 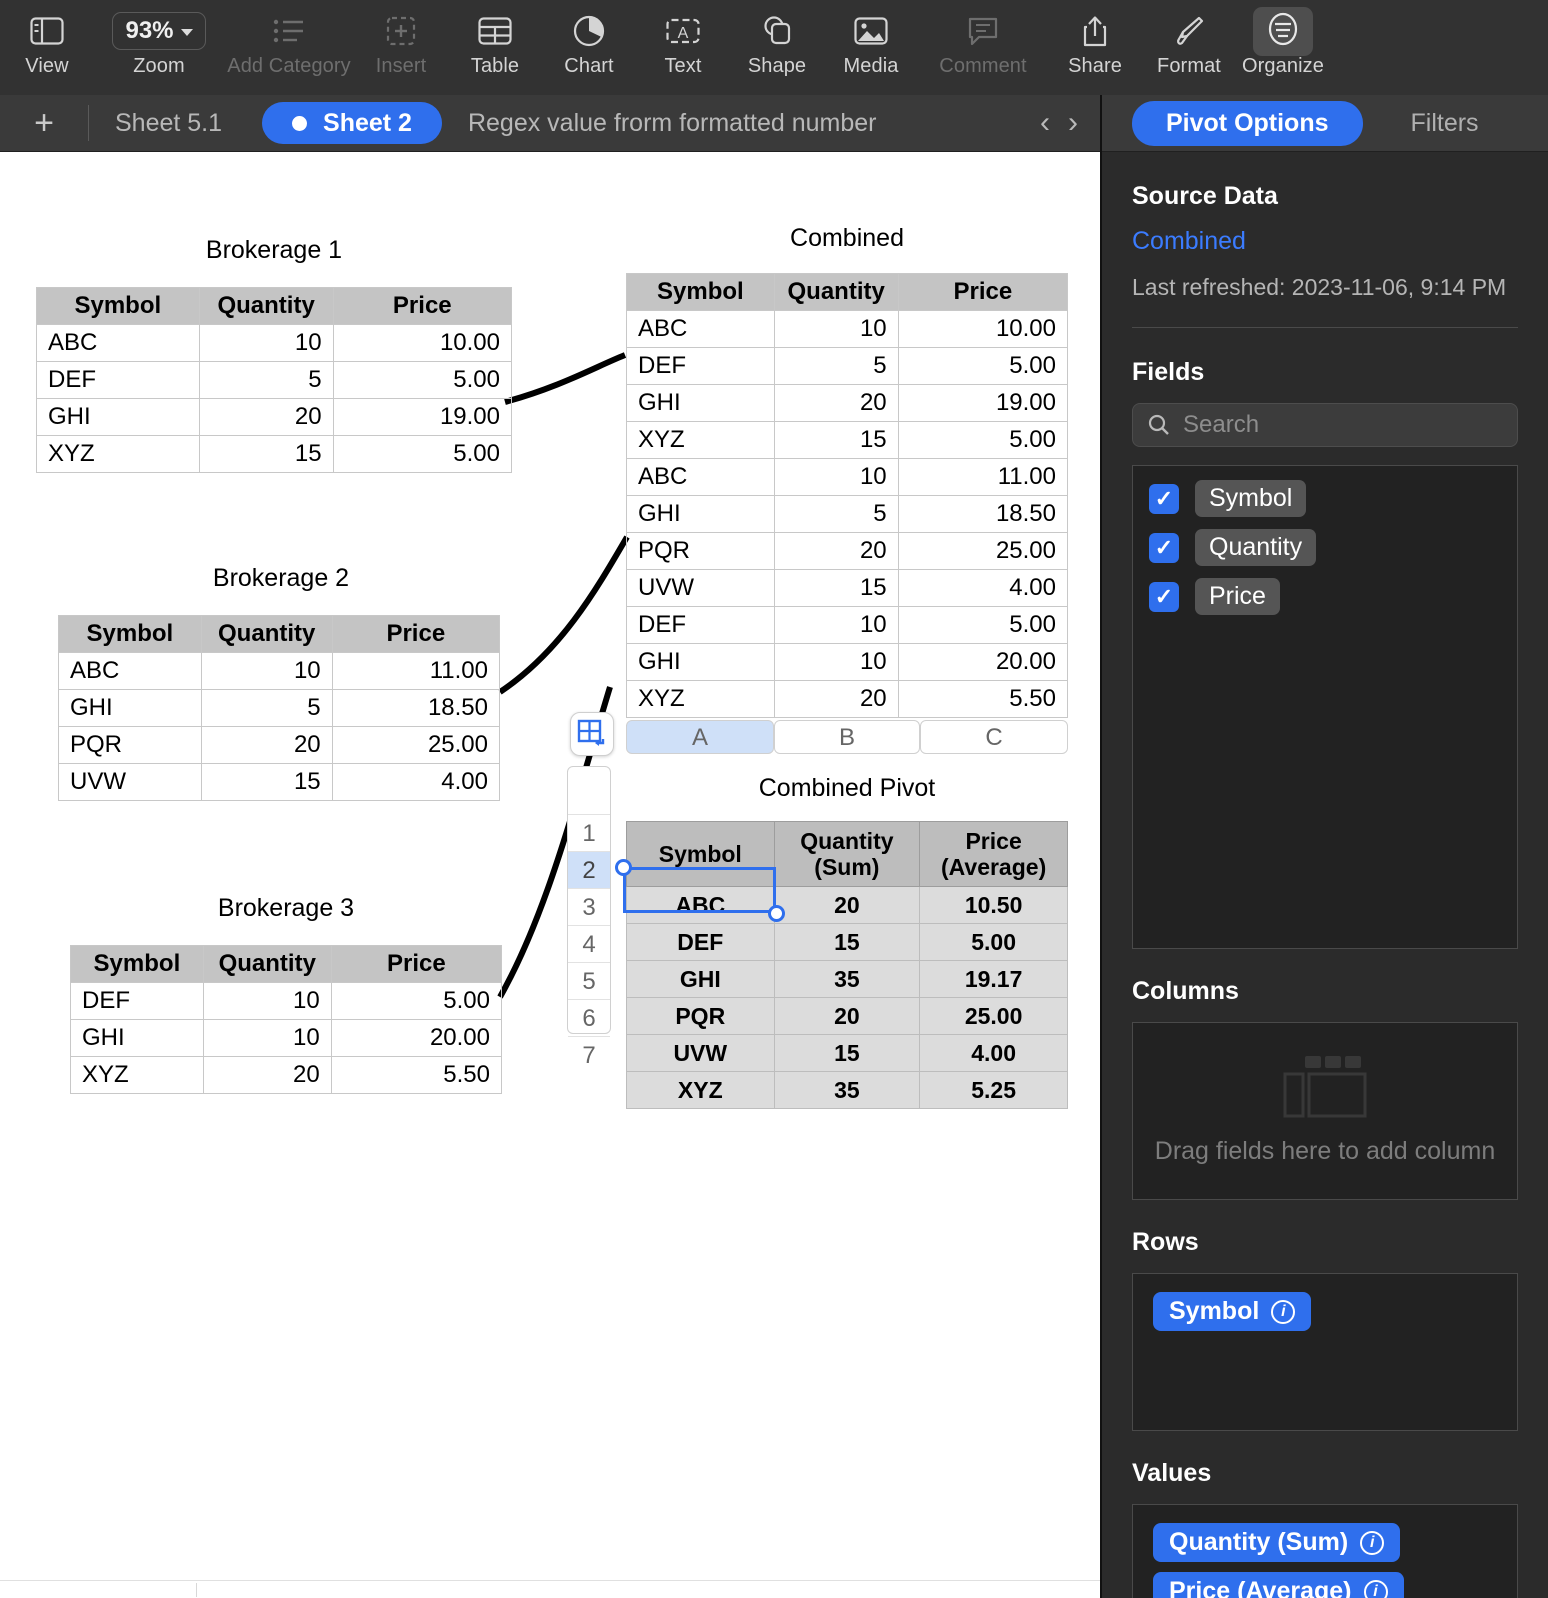 What do you see at coordinates (983, 625) in the screenshot?
I see `cell-price: 5.00` at bounding box center [983, 625].